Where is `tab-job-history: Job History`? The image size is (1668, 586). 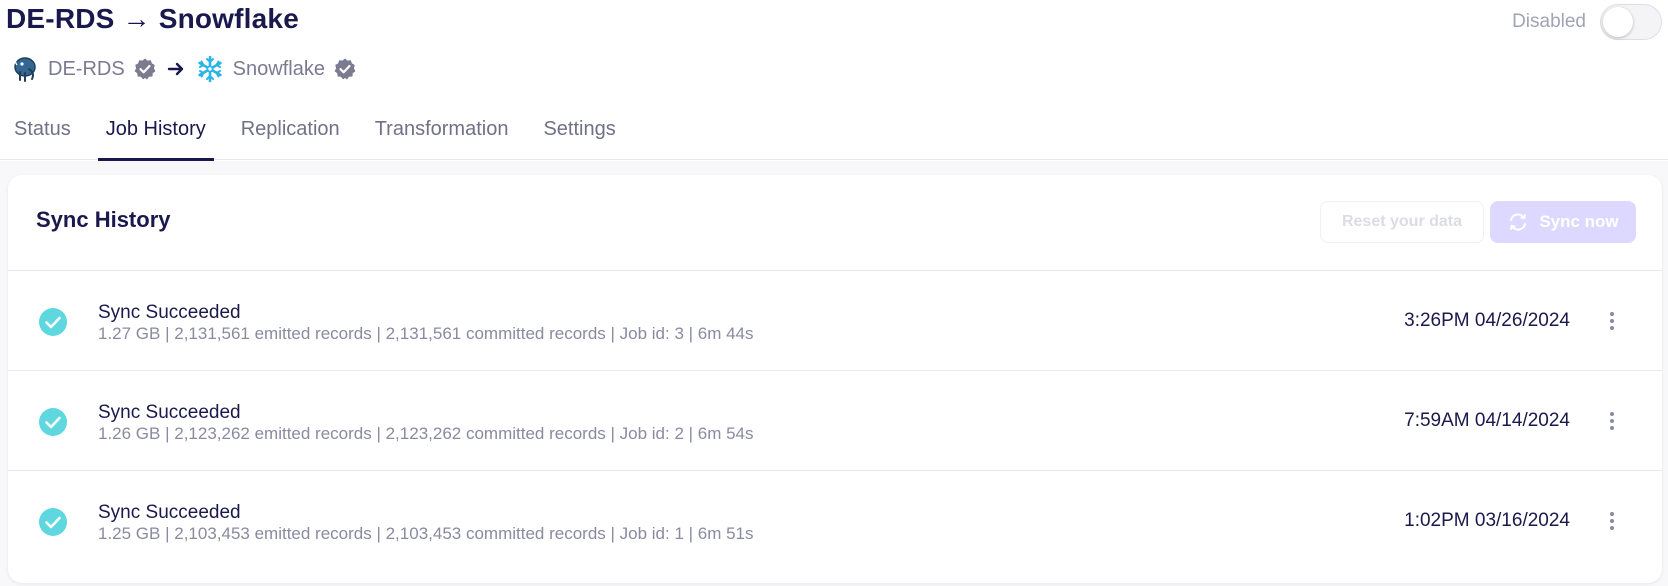 tab-job-history: Job History is located at coordinates (155, 136).